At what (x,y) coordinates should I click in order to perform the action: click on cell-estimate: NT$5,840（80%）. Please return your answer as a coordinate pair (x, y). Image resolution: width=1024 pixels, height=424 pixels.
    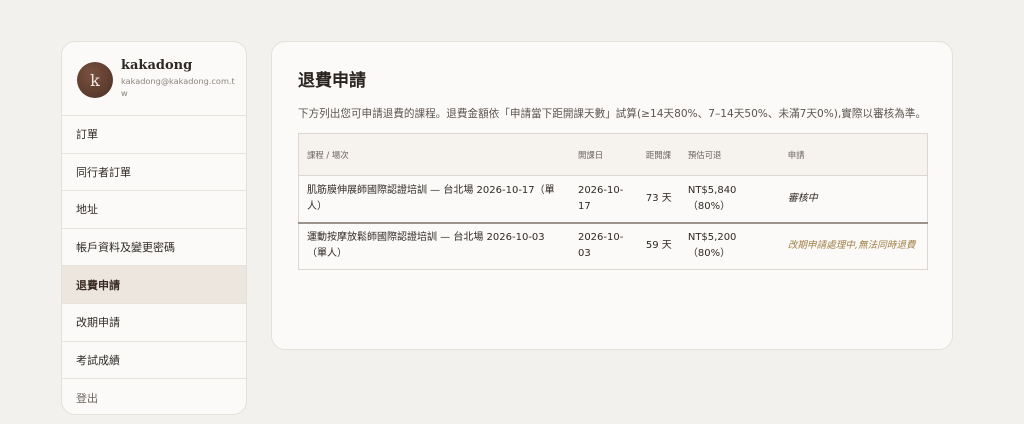
    Looking at the image, I should click on (712, 198).